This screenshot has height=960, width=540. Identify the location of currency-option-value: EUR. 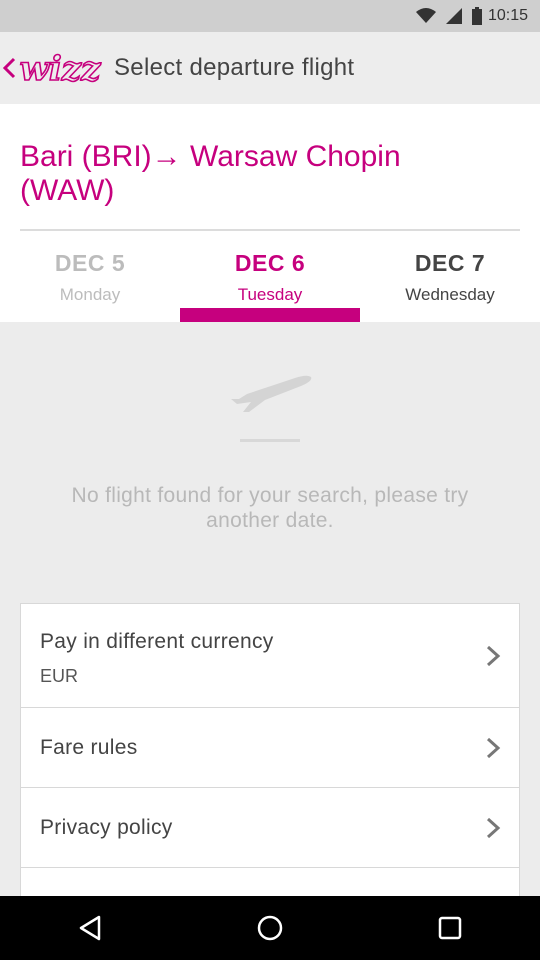
(59, 676).